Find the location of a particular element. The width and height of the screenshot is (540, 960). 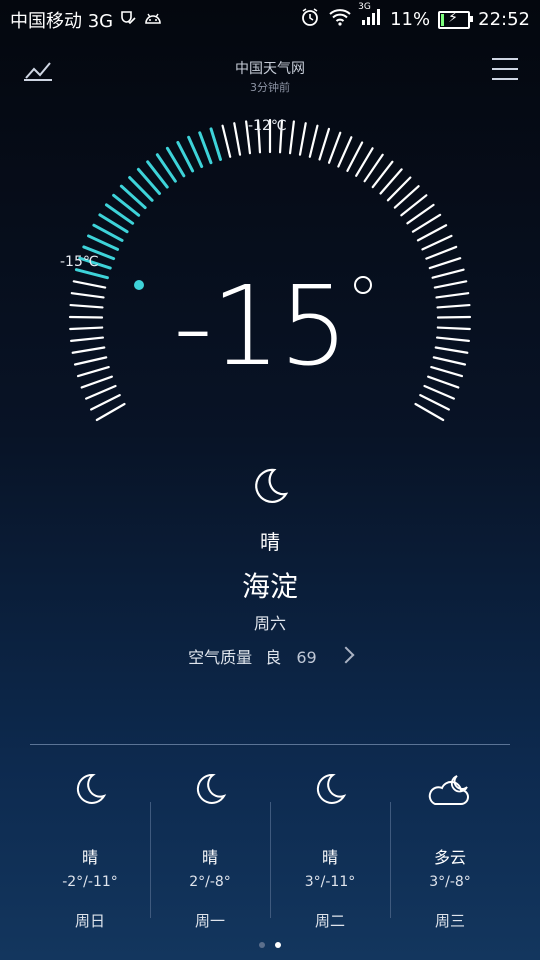

page-dot-active is located at coordinates (278, 945).